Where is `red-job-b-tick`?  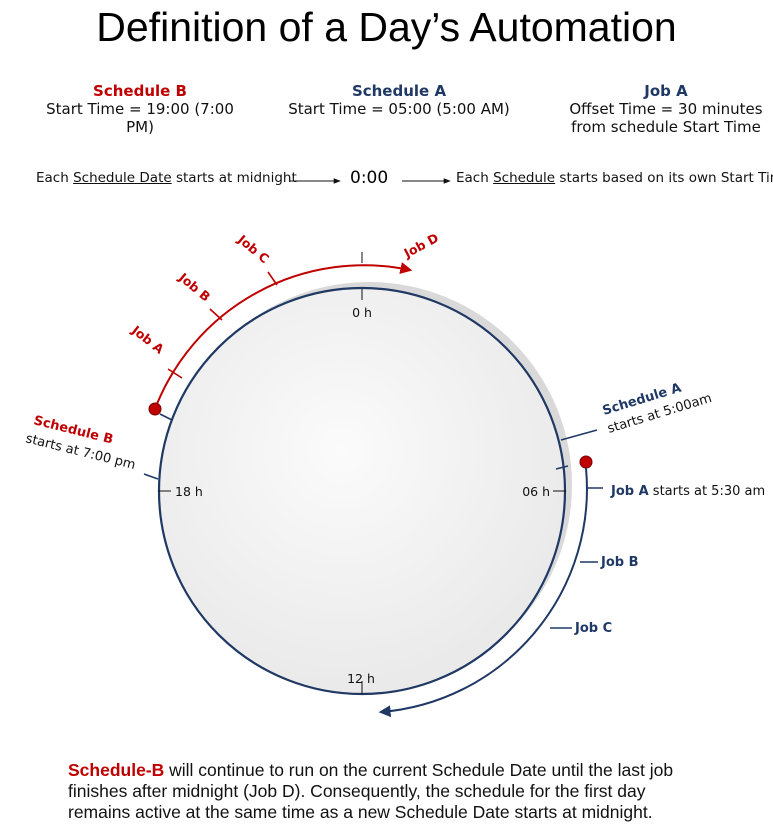 red-job-b-tick is located at coordinates (216, 314).